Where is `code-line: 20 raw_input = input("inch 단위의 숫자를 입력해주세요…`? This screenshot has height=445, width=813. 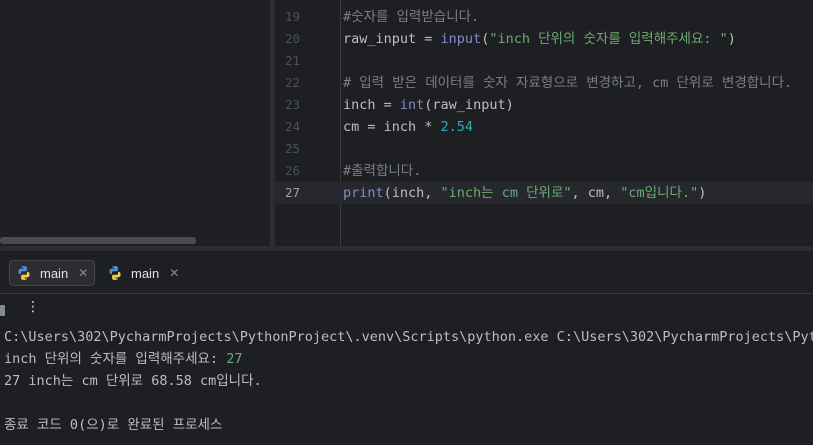 code-line: 20 raw_input = input("inch 단위의 숫자를 입력해주세요… is located at coordinates (544, 39).